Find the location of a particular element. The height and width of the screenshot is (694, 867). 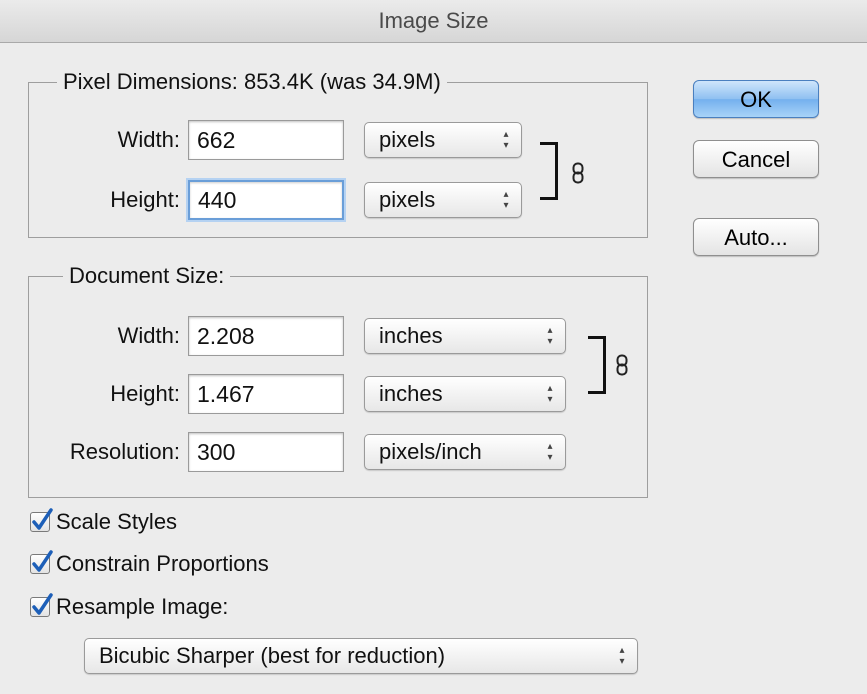

doc-height-label: Height: is located at coordinates (145, 393).